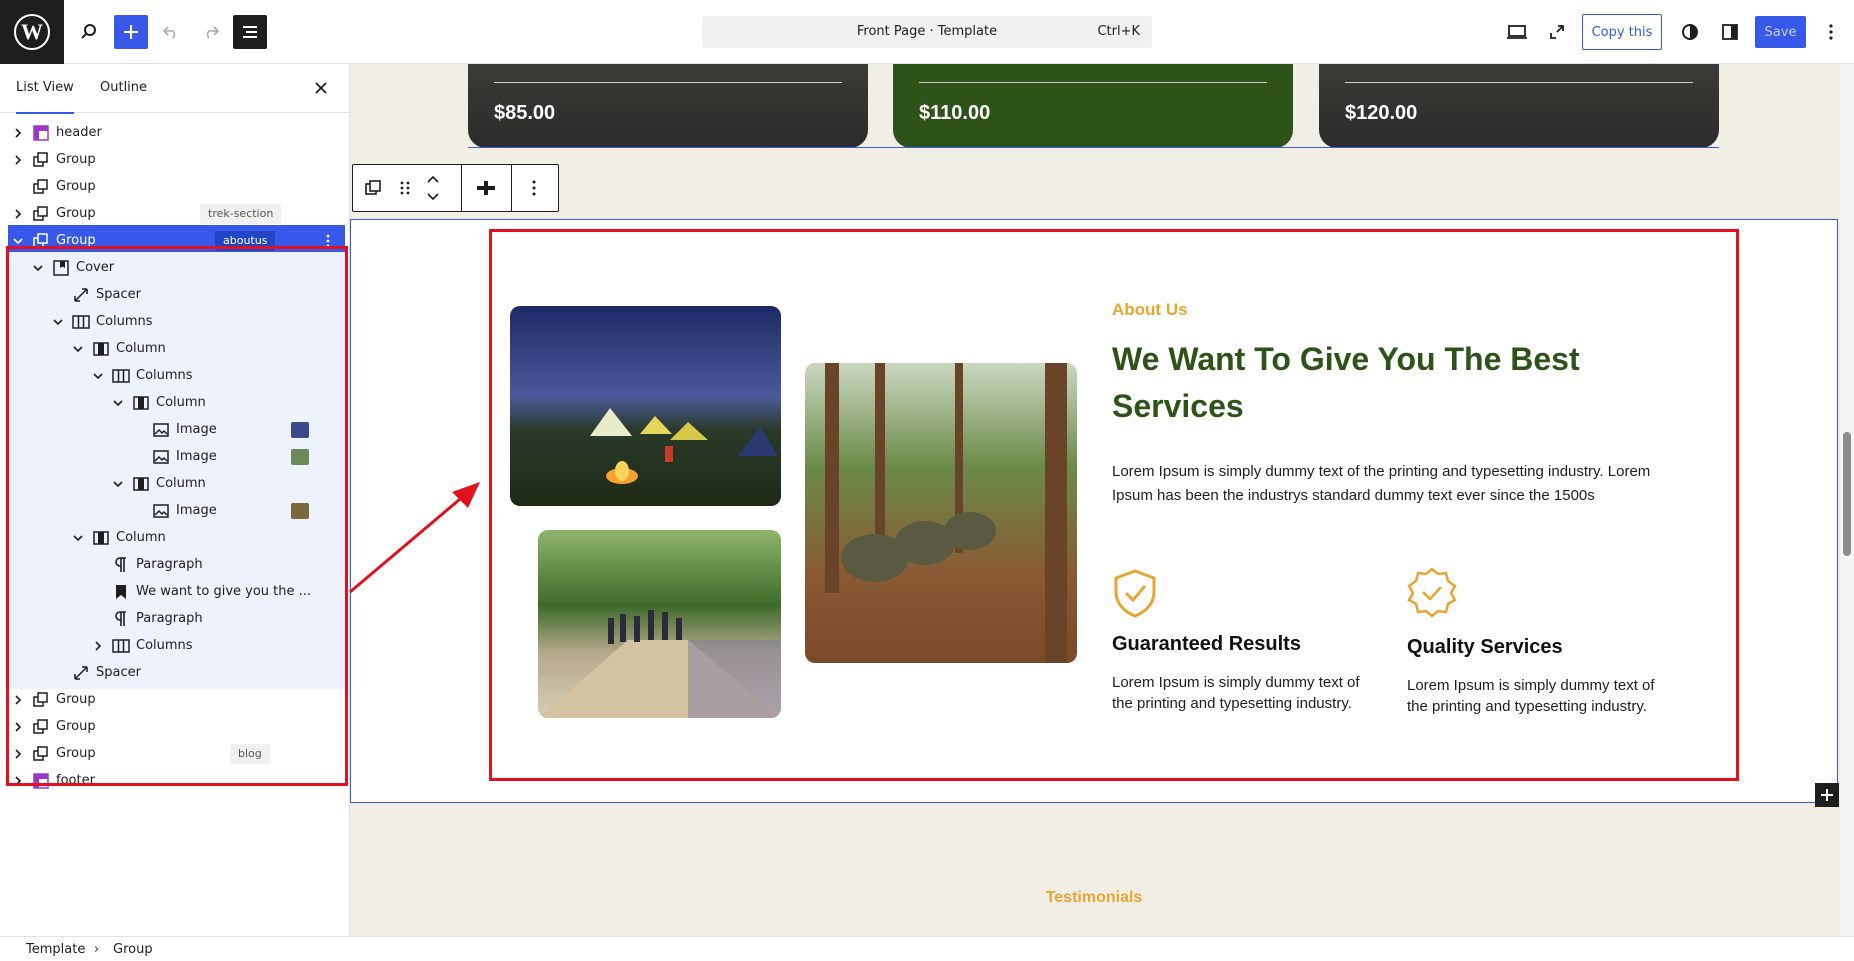 This screenshot has height=961, width=1854. I want to click on trek-card-1: $85.00, so click(668, 106).